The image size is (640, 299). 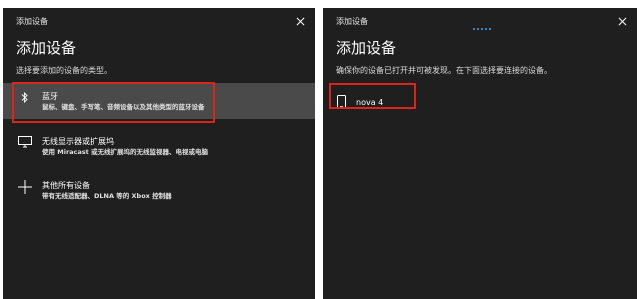 I want to click on other-devices-option-title: 其他所有设备, so click(x=66, y=185).